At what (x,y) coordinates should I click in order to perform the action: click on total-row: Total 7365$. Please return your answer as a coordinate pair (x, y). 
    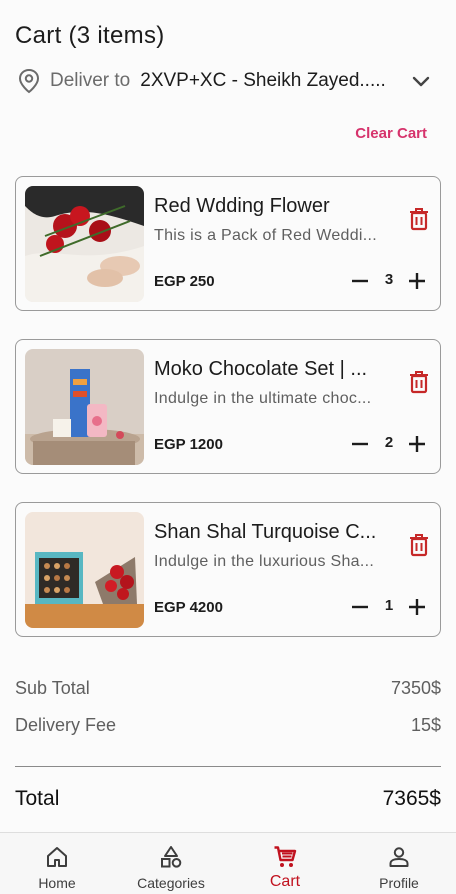
    Looking at the image, I should click on (228, 799).